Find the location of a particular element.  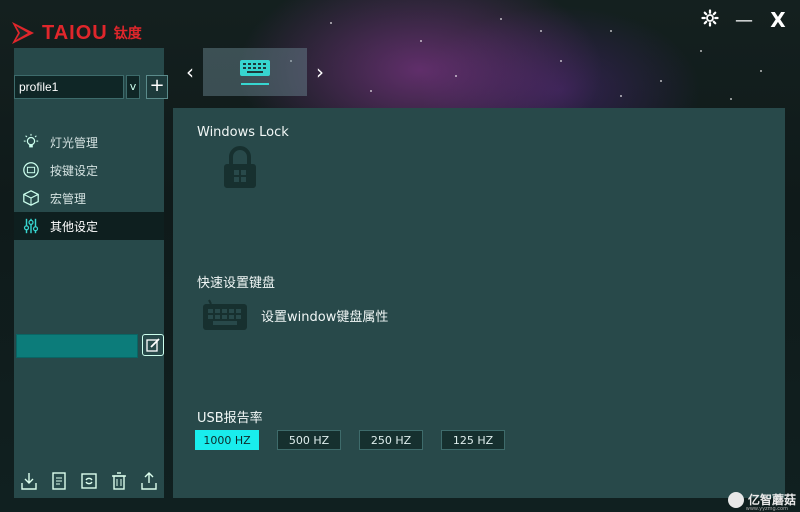

keyboard-icon is located at coordinates (255, 68).